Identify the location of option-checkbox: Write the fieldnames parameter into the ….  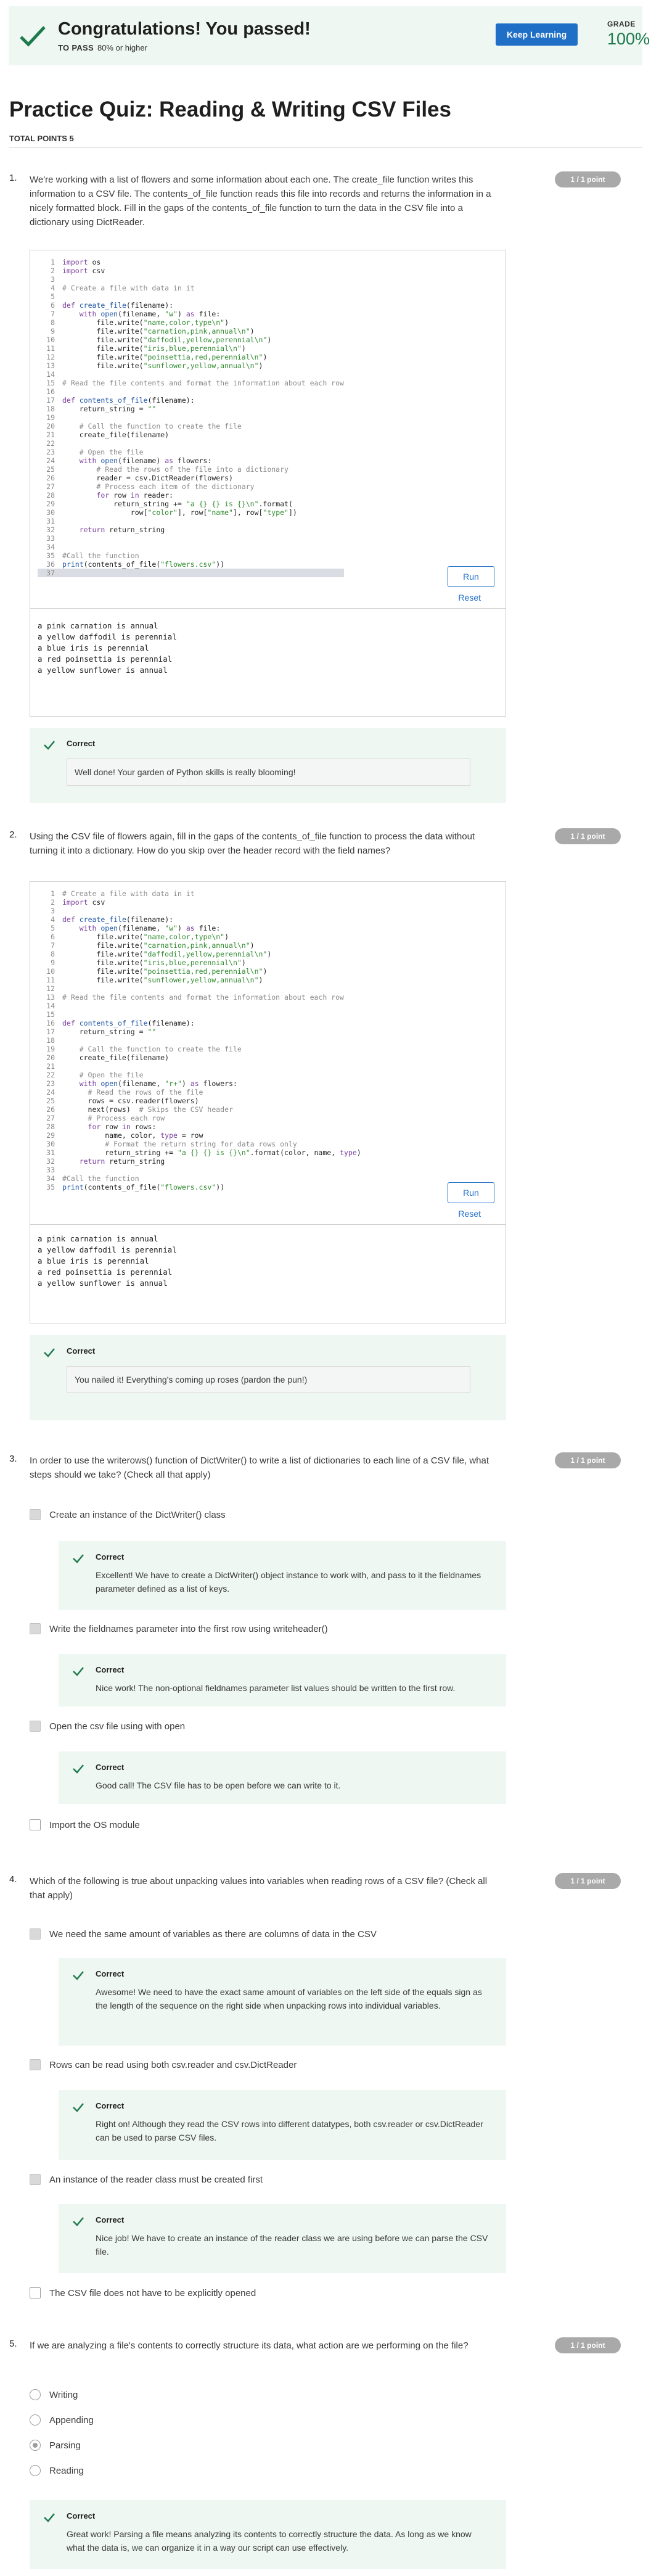
(179, 1628).